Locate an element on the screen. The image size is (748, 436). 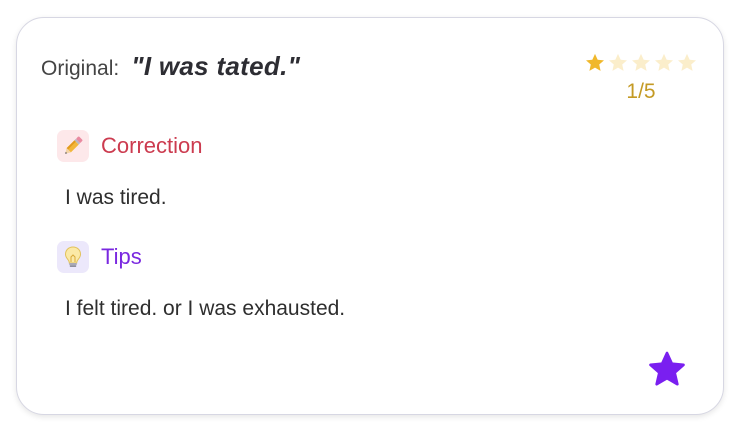
tips-header: Tips is located at coordinates (99, 257).